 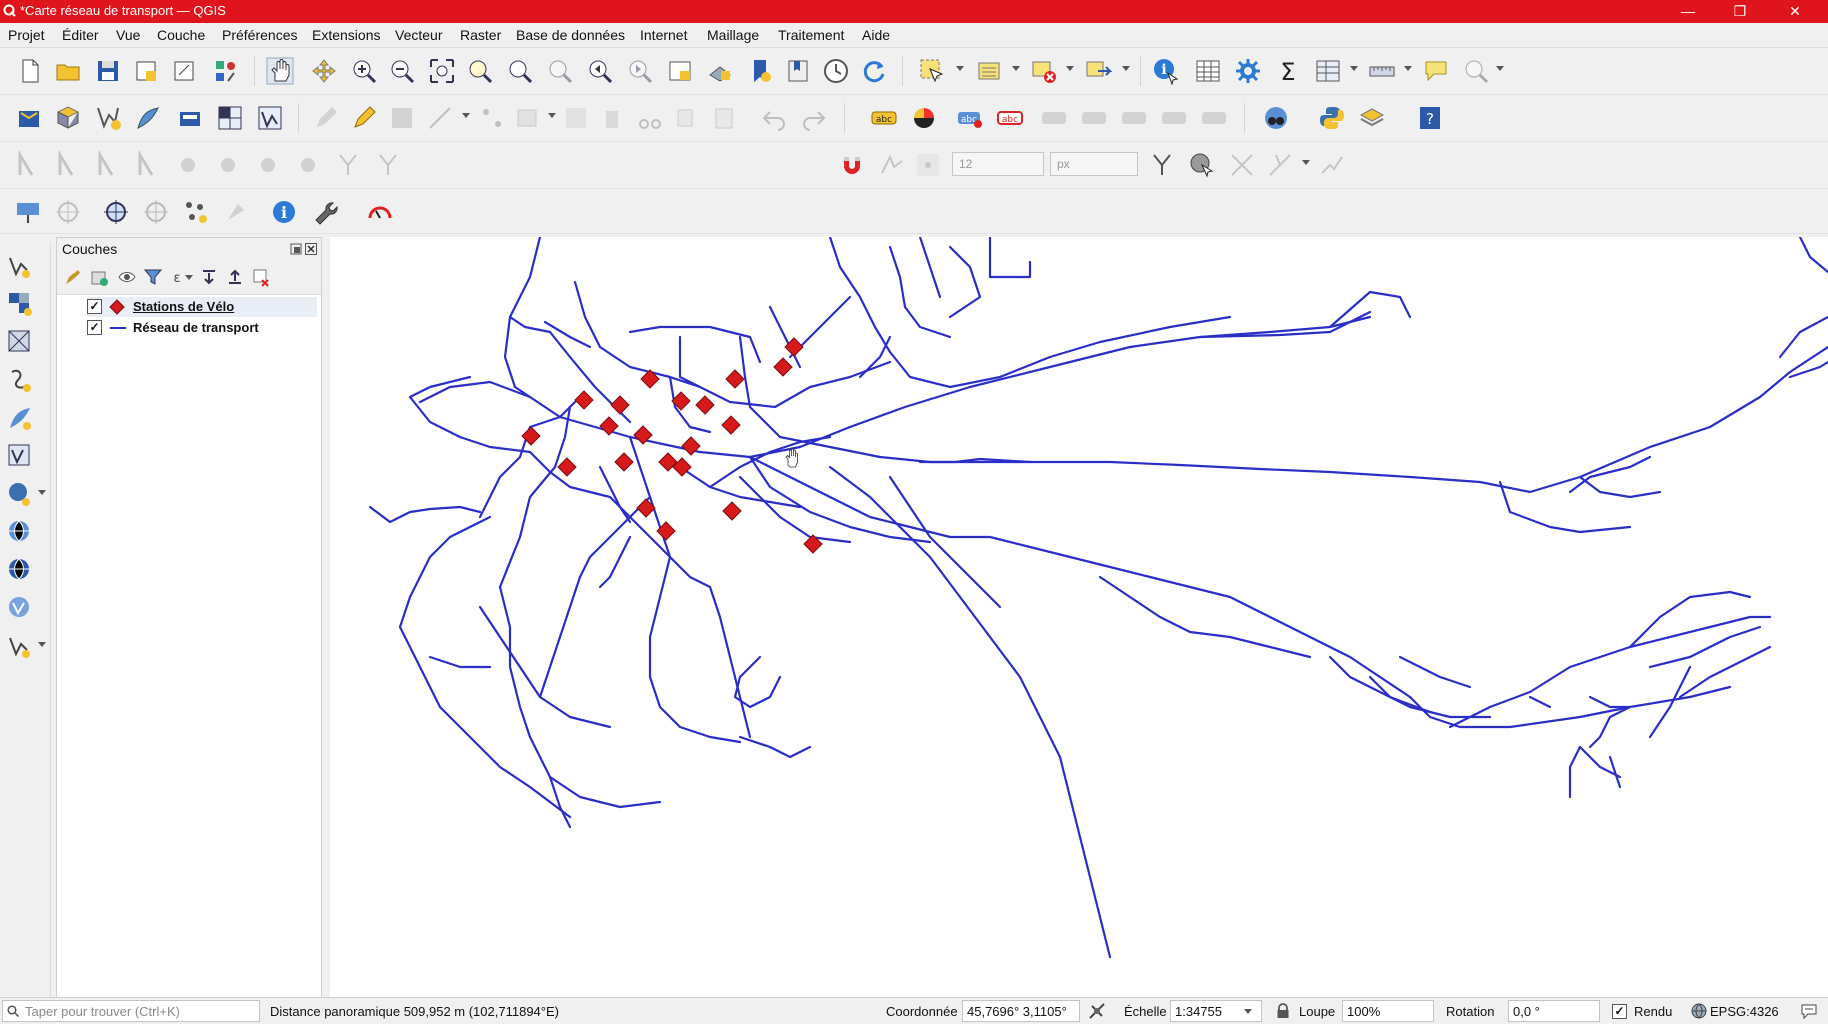 I want to click on current-edits-icon, so click(x=326, y=118).